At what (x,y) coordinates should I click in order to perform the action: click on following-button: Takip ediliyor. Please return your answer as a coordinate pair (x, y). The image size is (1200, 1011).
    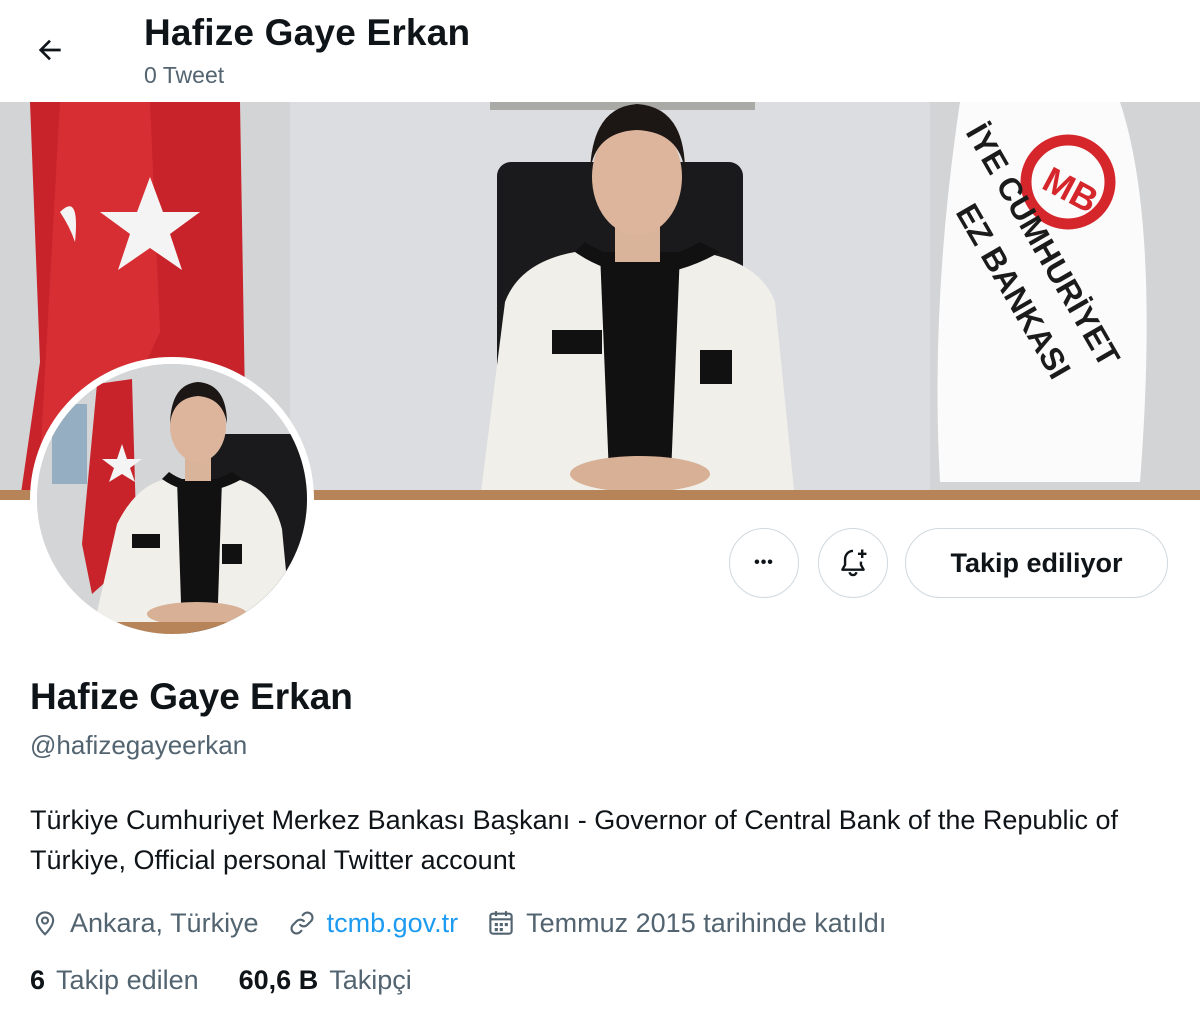
    Looking at the image, I should click on (1036, 563).